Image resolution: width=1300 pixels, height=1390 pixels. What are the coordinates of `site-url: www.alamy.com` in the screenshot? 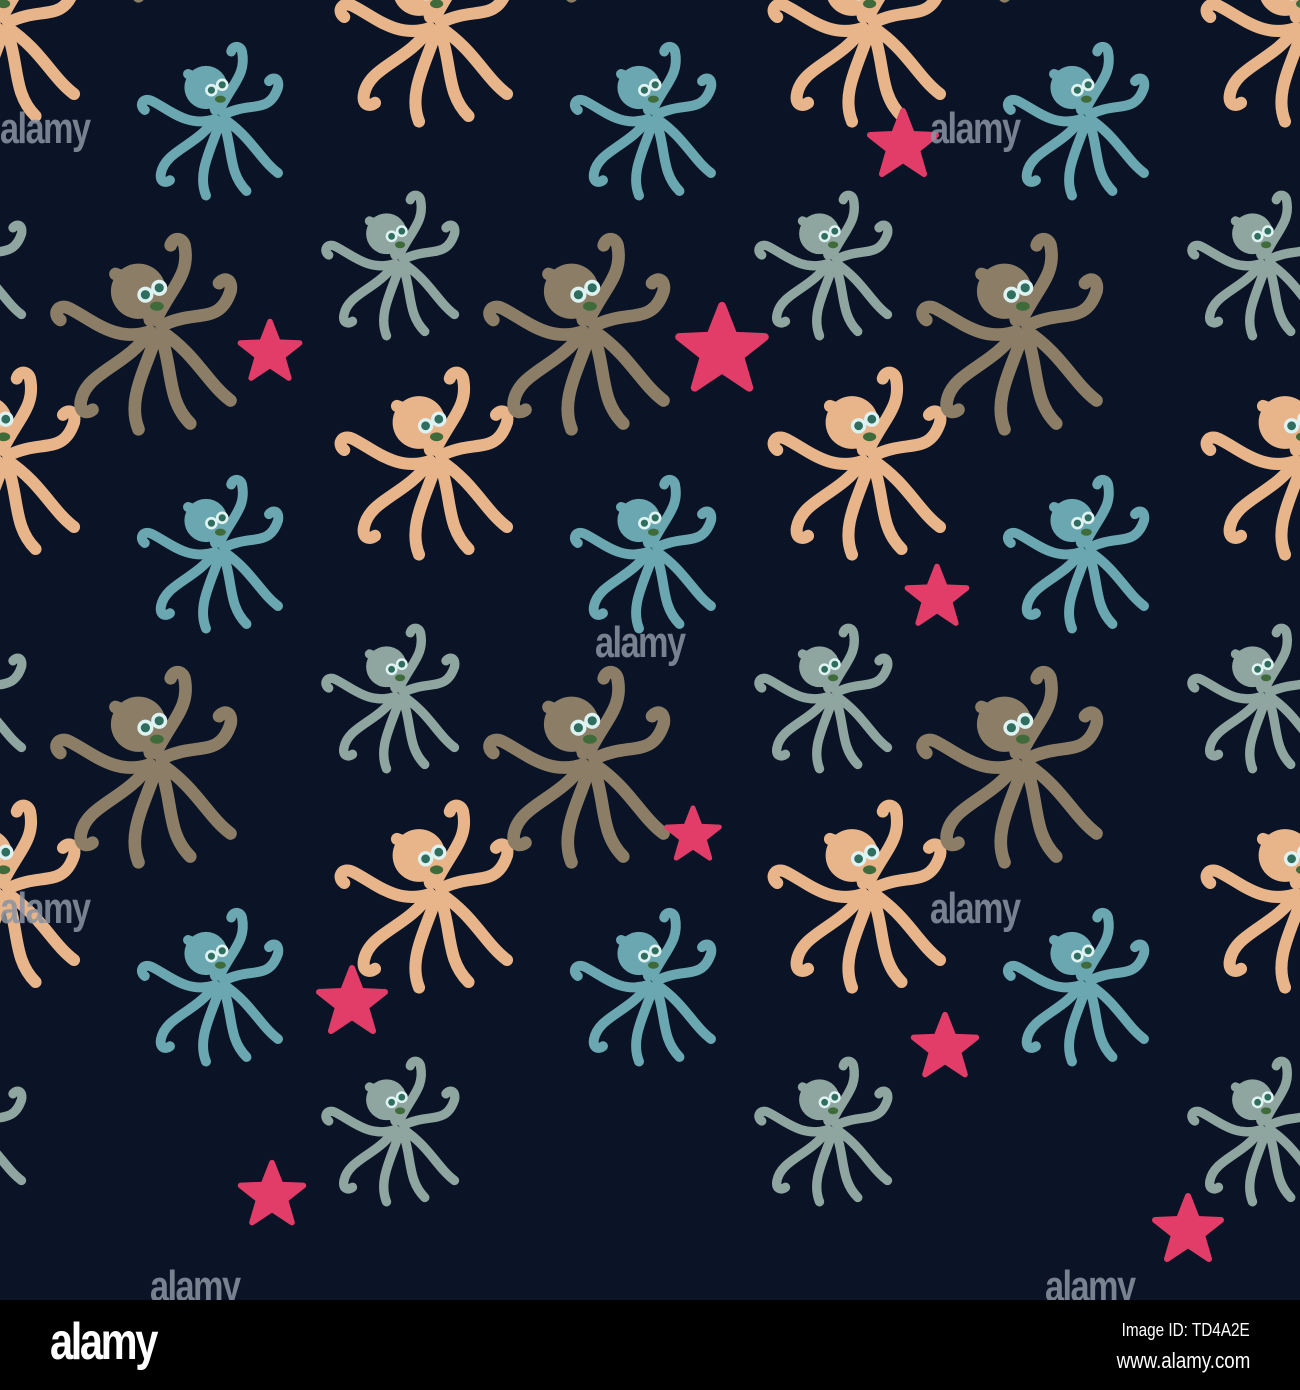 It's located at (1183, 1360).